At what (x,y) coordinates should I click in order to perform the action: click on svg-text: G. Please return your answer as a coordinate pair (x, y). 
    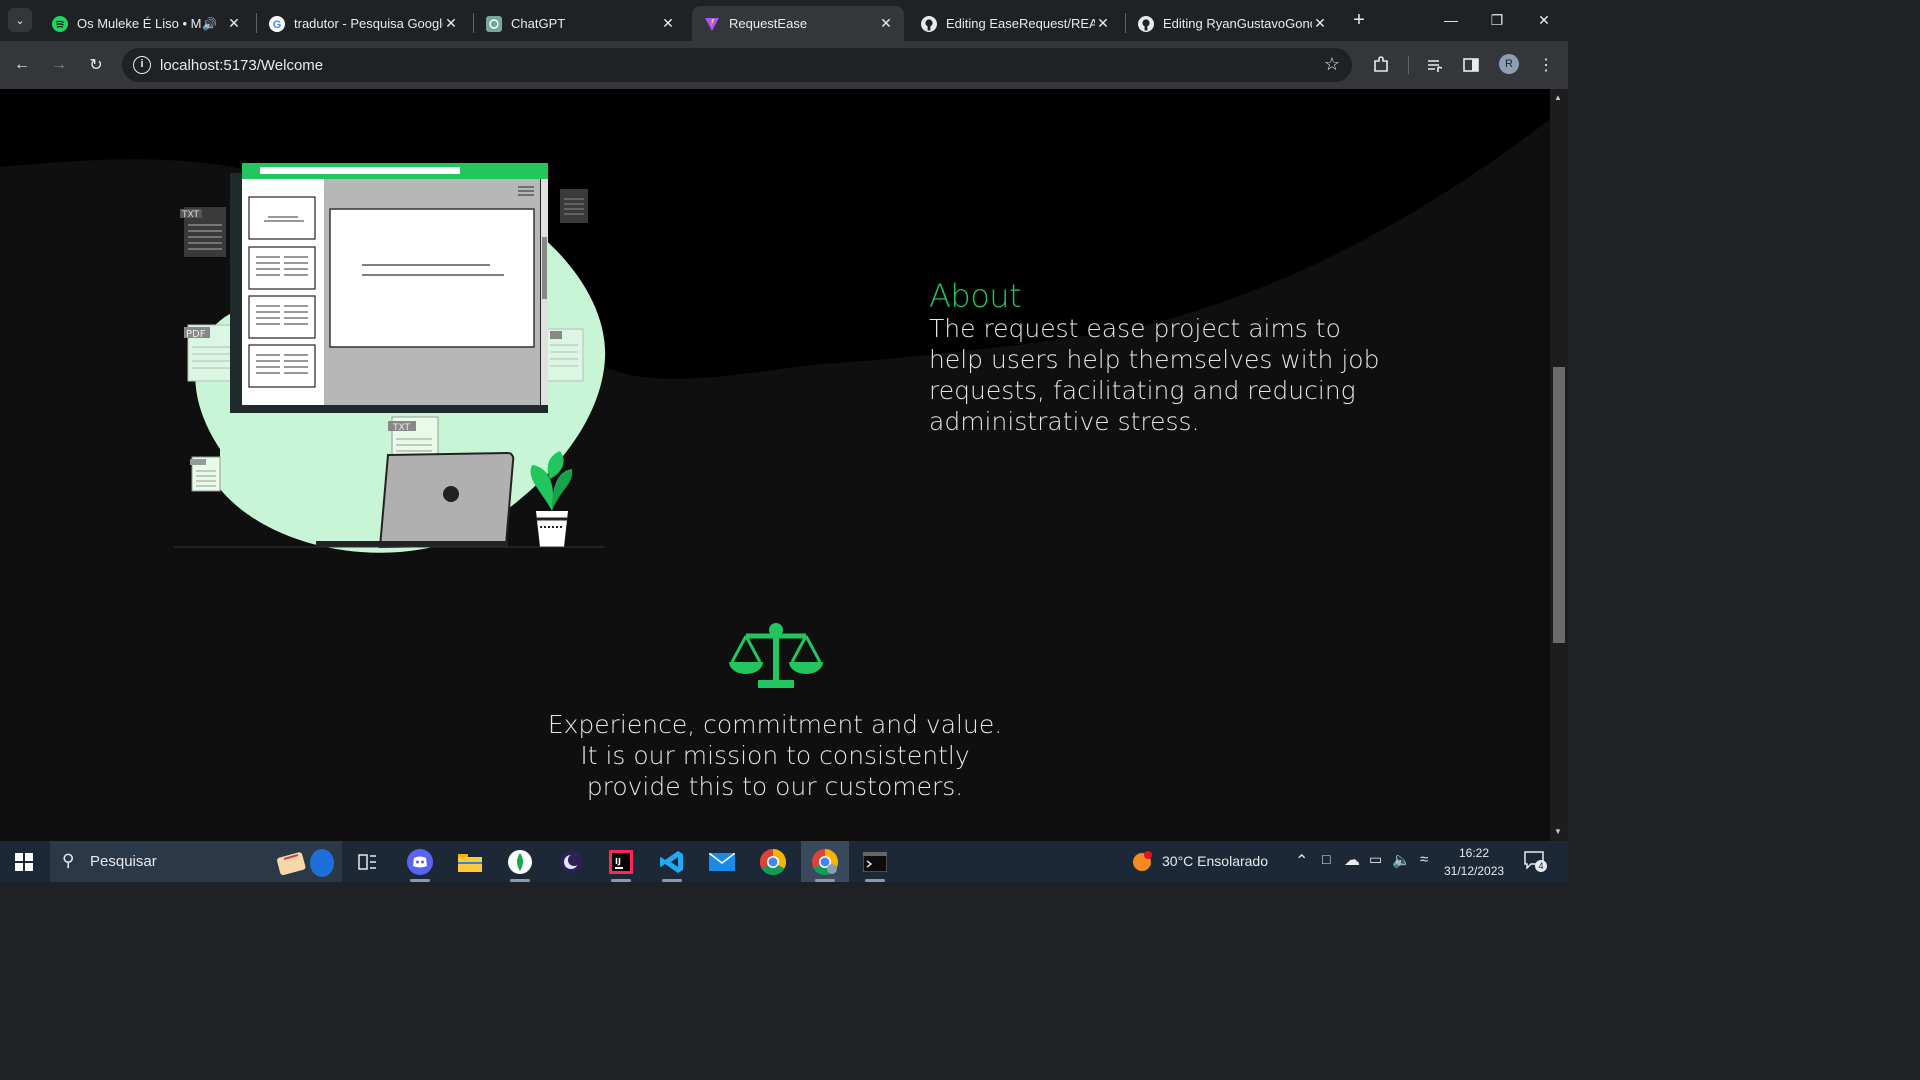
    Looking at the image, I should click on (277, 25).